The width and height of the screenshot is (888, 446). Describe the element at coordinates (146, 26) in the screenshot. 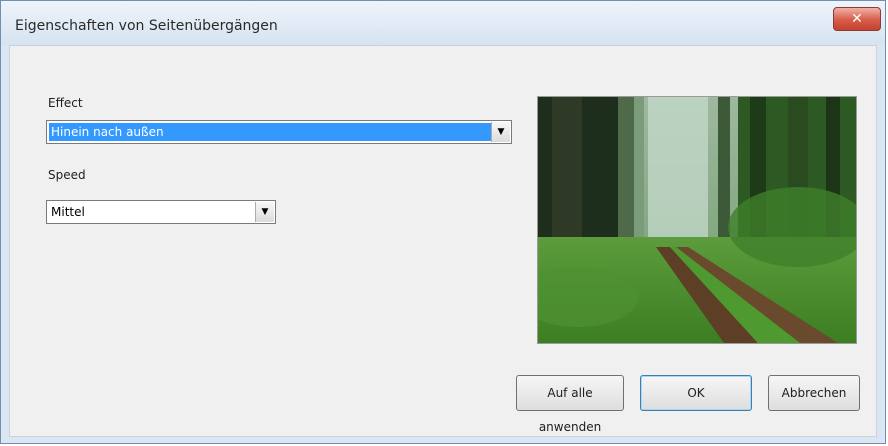

I see `dialog-title: Eigenschaften von Seitenübergängen` at that location.